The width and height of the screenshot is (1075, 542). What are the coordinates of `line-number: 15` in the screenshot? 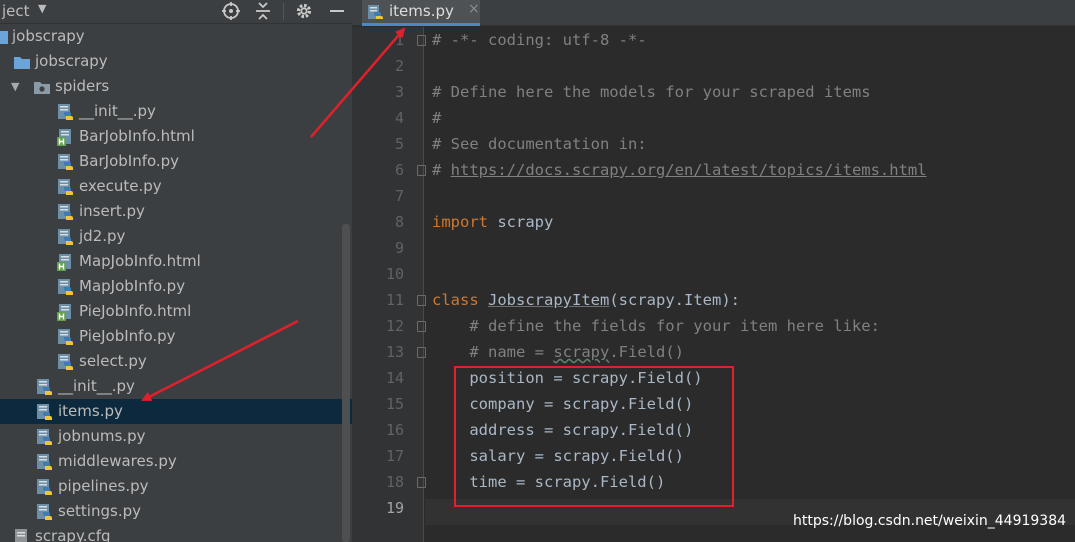 It's located at (394, 404).